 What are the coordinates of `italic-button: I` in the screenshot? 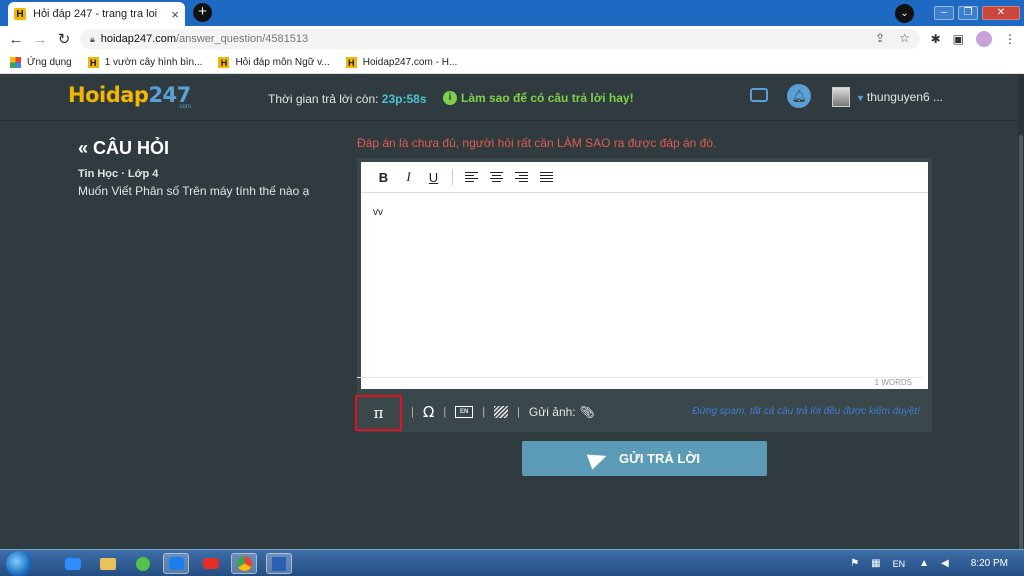 It's located at (408, 177).